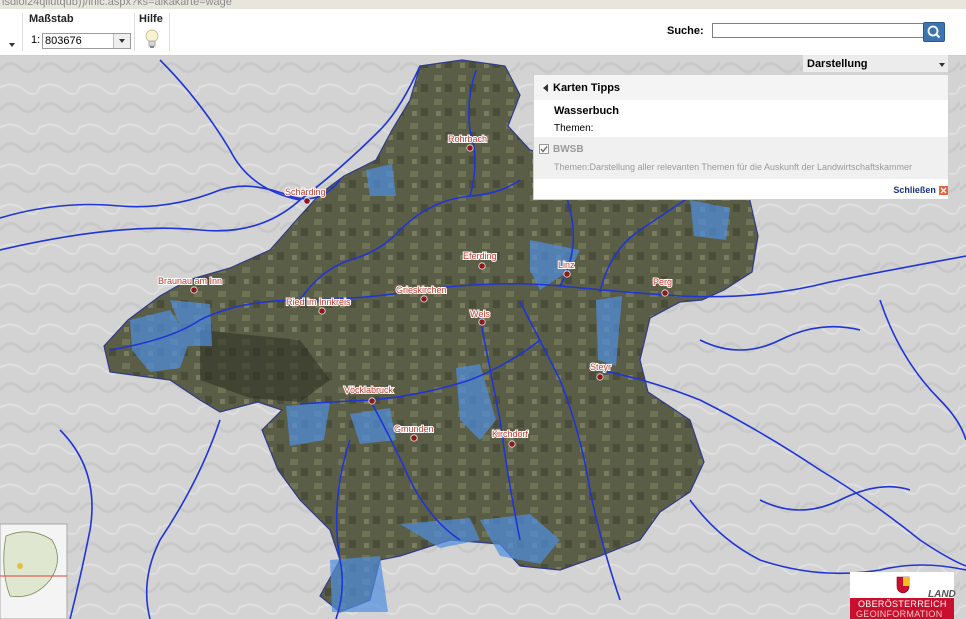 This screenshot has width=966, height=619. I want to click on close-icon, so click(943, 190).